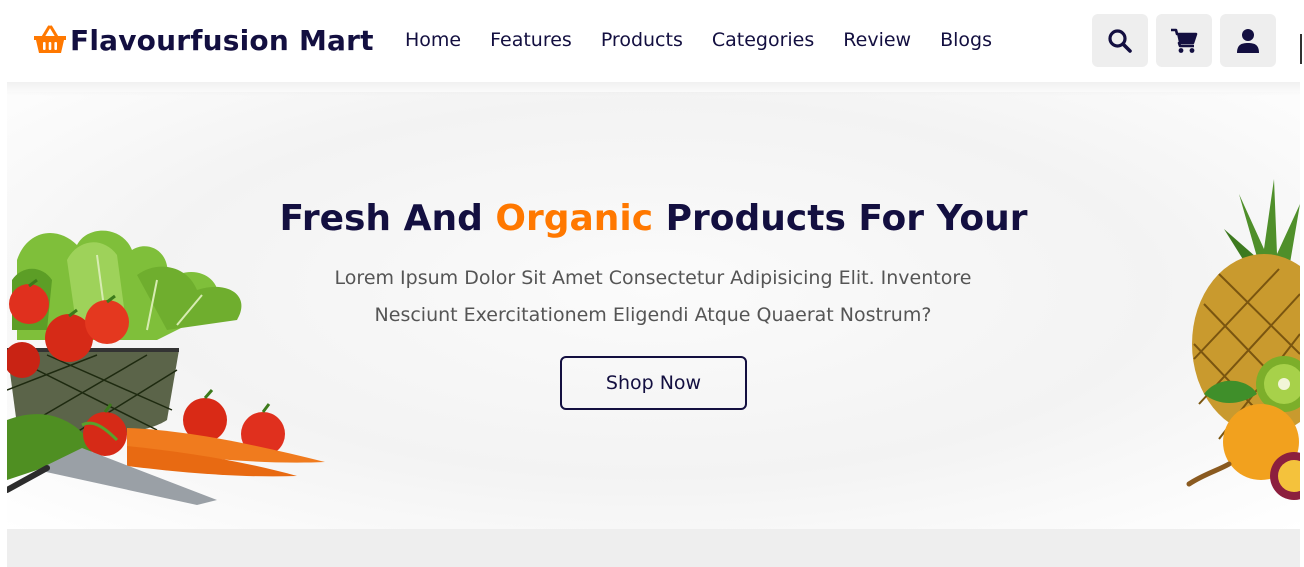 The height and width of the screenshot is (567, 1304). Describe the element at coordinates (763, 40) in the screenshot. I see `nav-item-categories: Categories` at that location.